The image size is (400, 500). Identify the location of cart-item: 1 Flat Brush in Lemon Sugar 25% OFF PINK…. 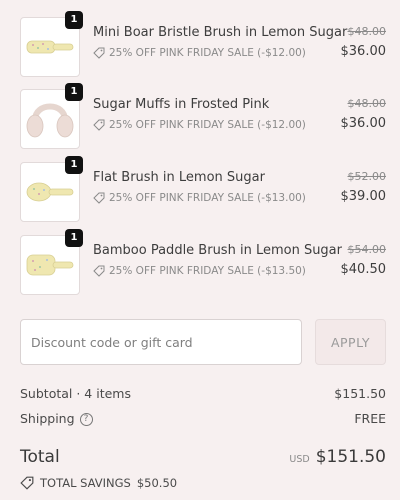
(203, 189).